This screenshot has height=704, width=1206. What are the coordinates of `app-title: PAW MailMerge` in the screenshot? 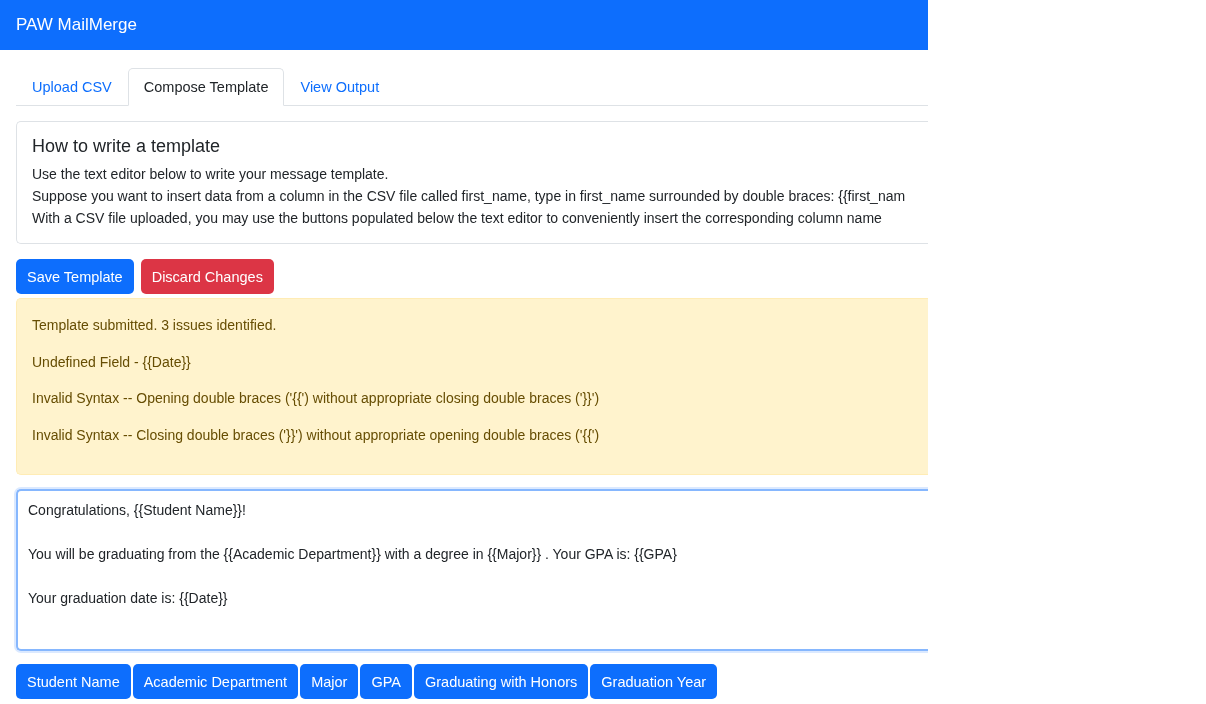 It's located at (76, 25).